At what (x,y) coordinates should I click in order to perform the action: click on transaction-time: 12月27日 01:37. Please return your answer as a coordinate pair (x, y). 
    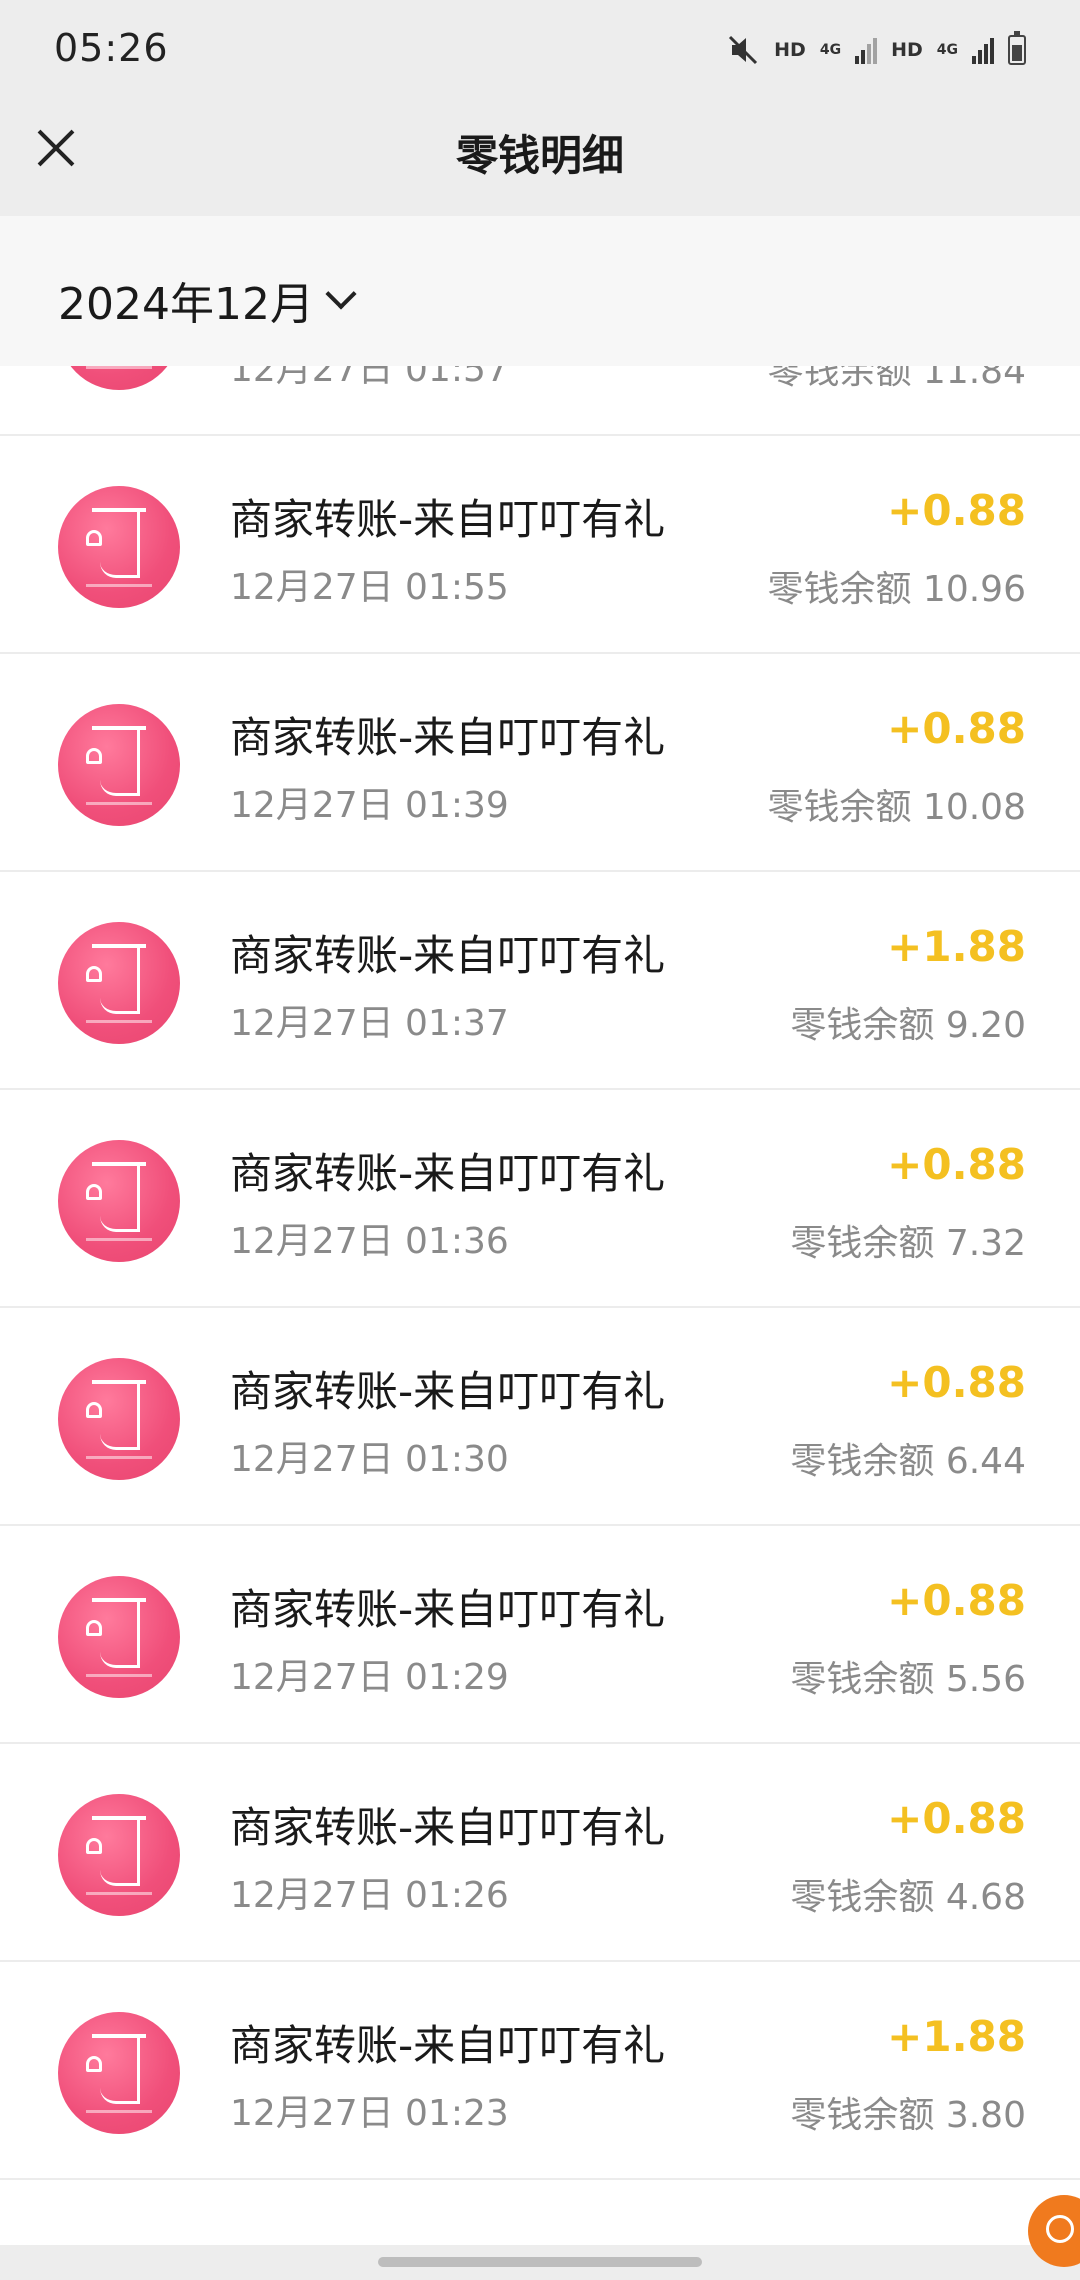
    Looking at the image, I should click on (369, 1023).